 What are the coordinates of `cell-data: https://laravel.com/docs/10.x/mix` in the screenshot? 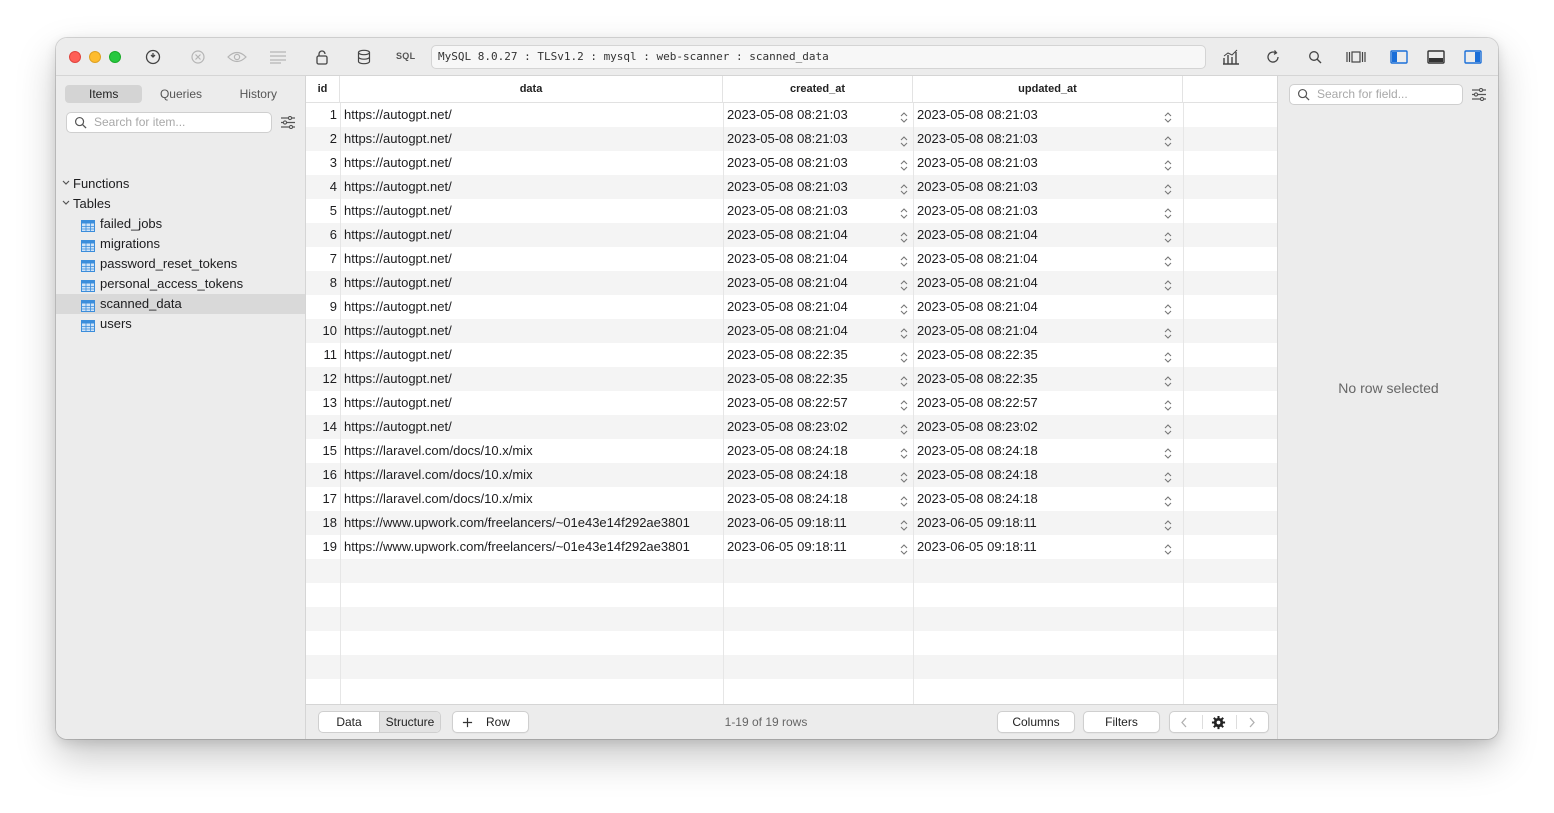 It's located at (533, 499).